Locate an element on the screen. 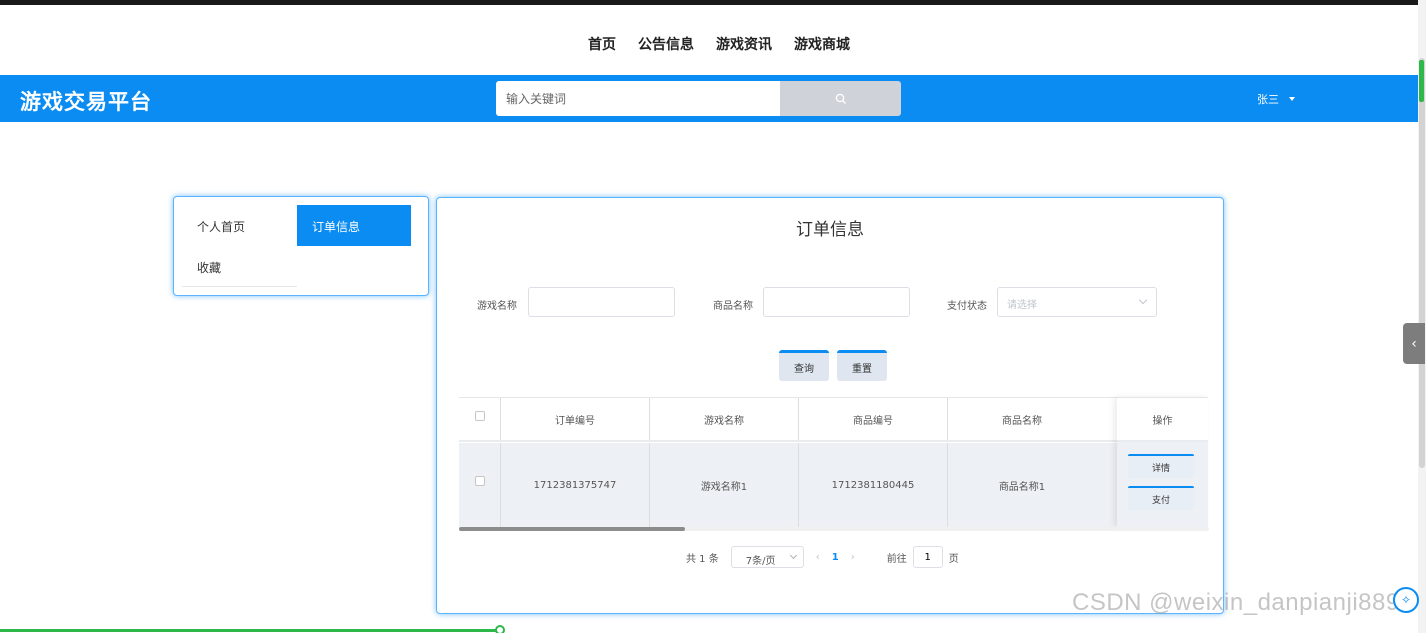  game-name-label: 游戏名称 is located at coordinates (497, 306).